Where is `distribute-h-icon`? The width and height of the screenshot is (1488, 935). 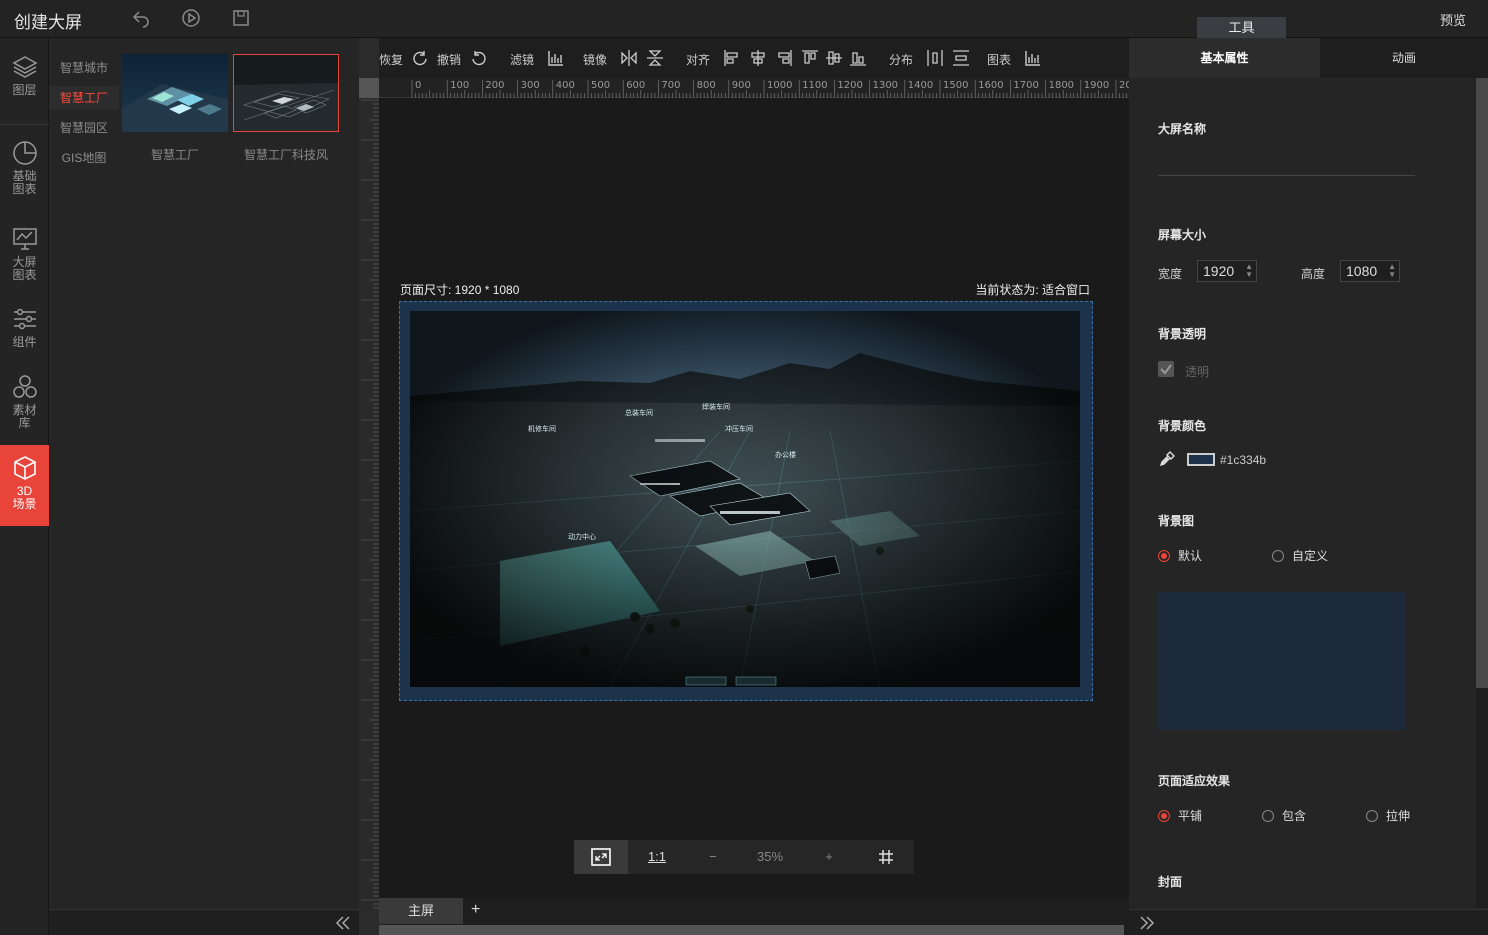
distribute-h-icon is located at coordinates (935, 58).